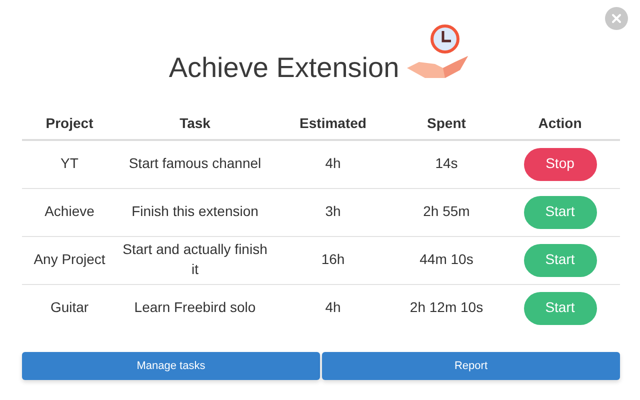 This screenshot has width=640, height=400. What do you see at coordinates (446, 212) in the screenshot?
I see `table-cell: 2h 55m` at bounding box center [446, 212].